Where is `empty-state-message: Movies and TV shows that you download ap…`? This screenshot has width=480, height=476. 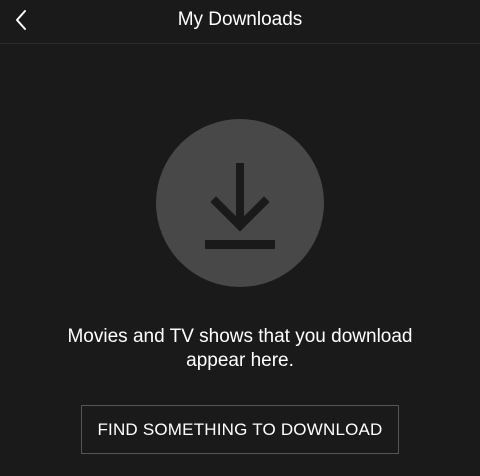
empty-state-message: Movies and TV shows that you download ap… is located at coordinates (240, 349).